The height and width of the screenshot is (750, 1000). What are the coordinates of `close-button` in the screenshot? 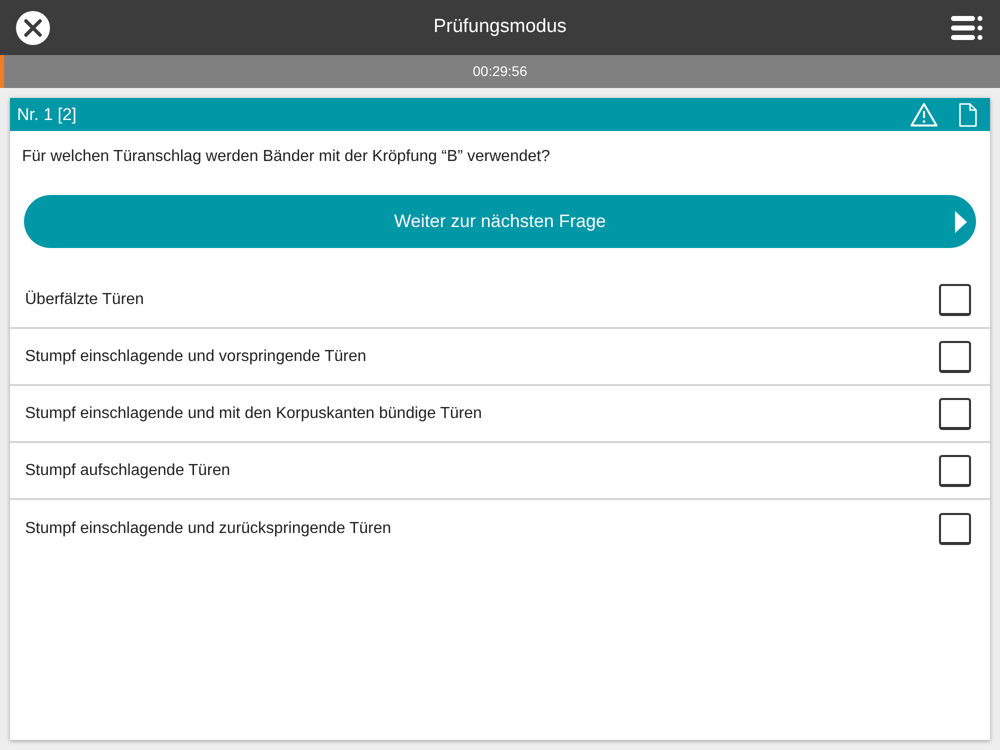 It's located at (33, 27).